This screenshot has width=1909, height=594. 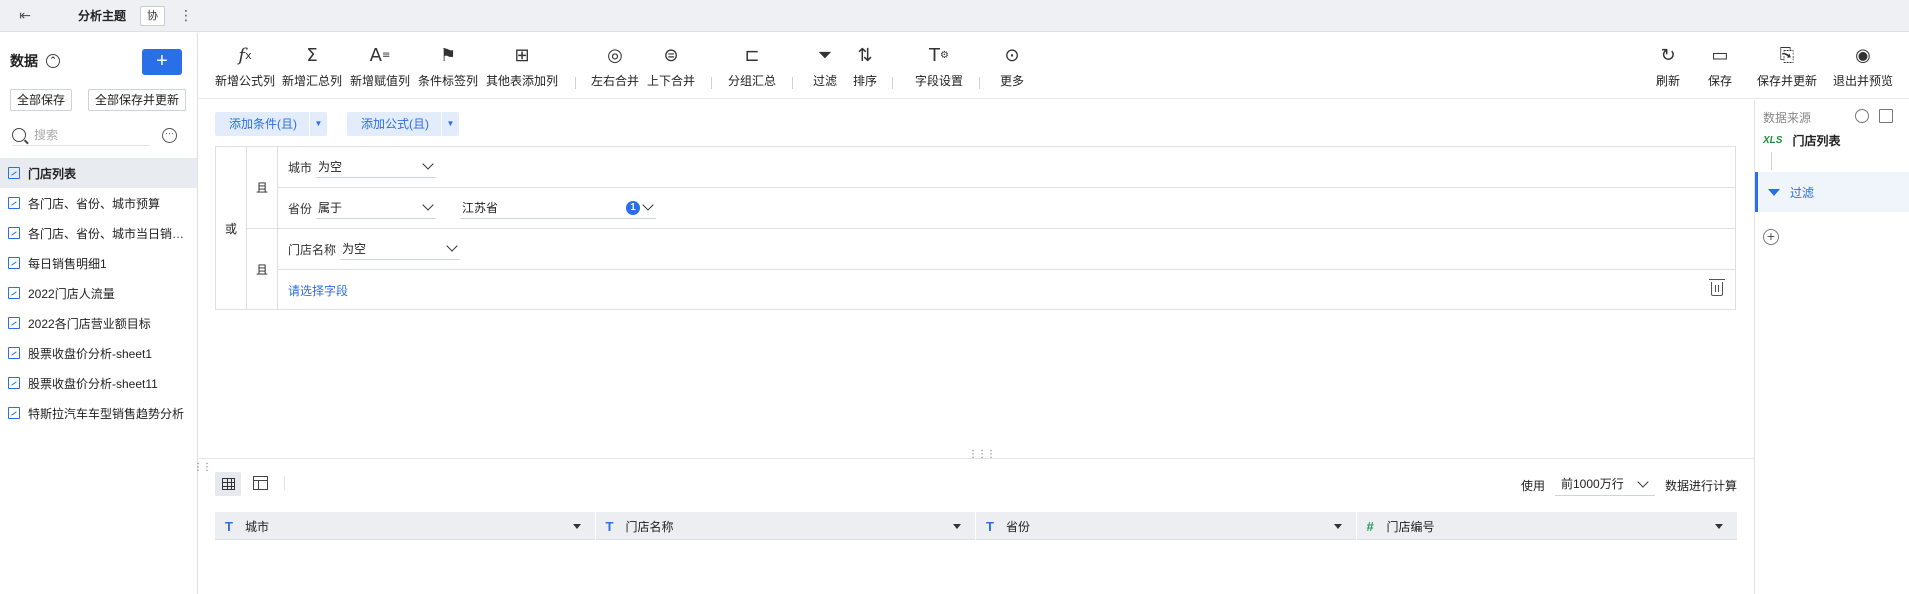 I want to click on condition-tag-column-button: ⚑ 条件标签列, so click(x=448, y=66).